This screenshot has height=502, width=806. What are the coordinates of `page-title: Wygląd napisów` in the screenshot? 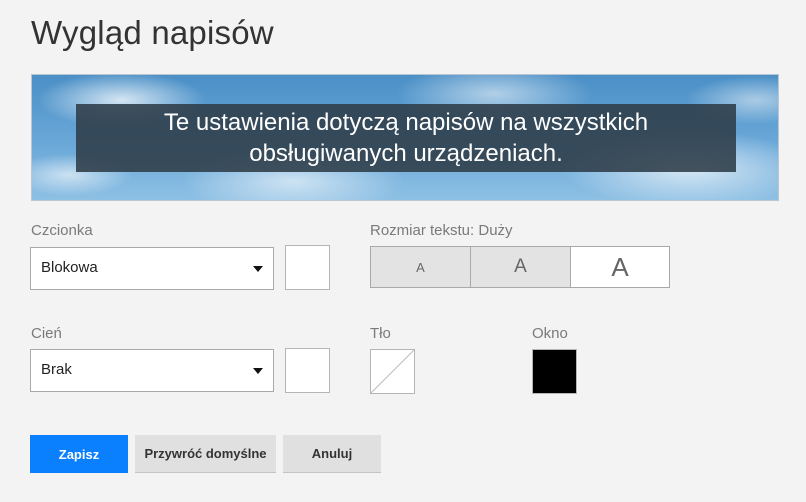 It's located at (152, 32).